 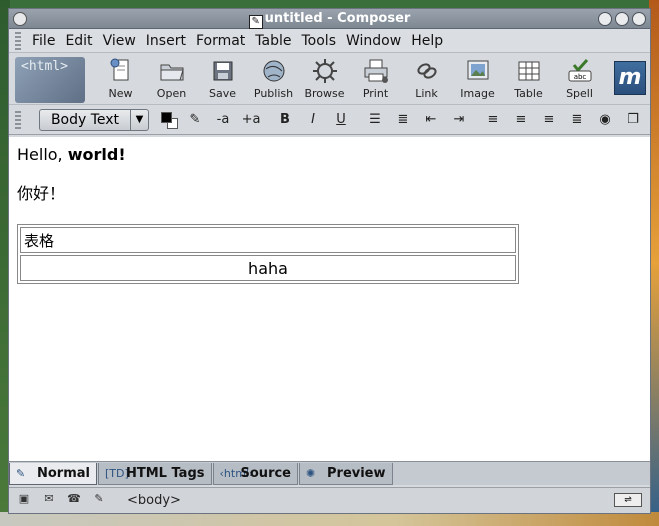 I want to click on table-label: Table, so click(x=528, y=93).